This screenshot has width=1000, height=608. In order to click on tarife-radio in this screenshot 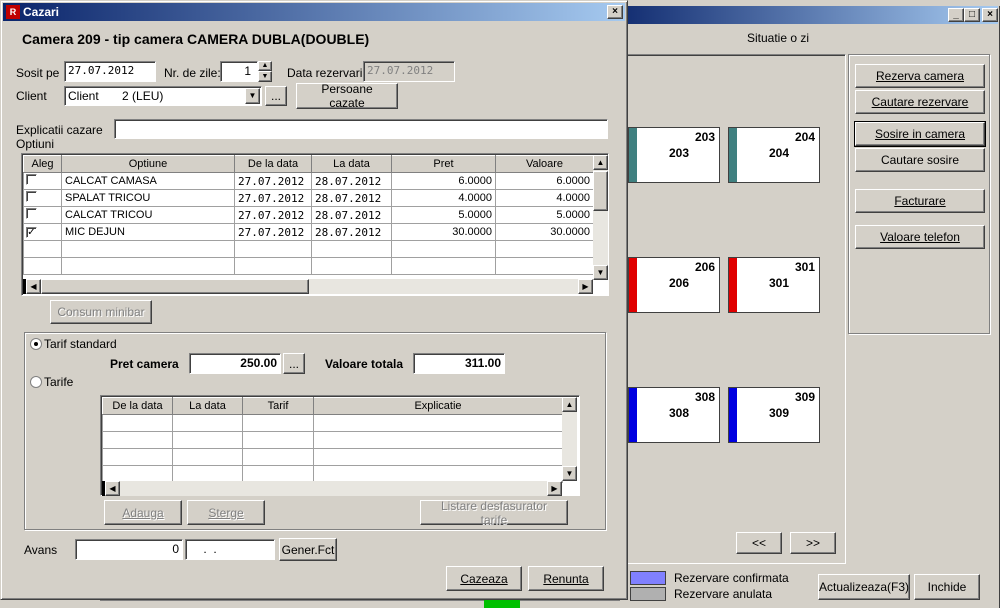, I will do `click(36, 382)`.